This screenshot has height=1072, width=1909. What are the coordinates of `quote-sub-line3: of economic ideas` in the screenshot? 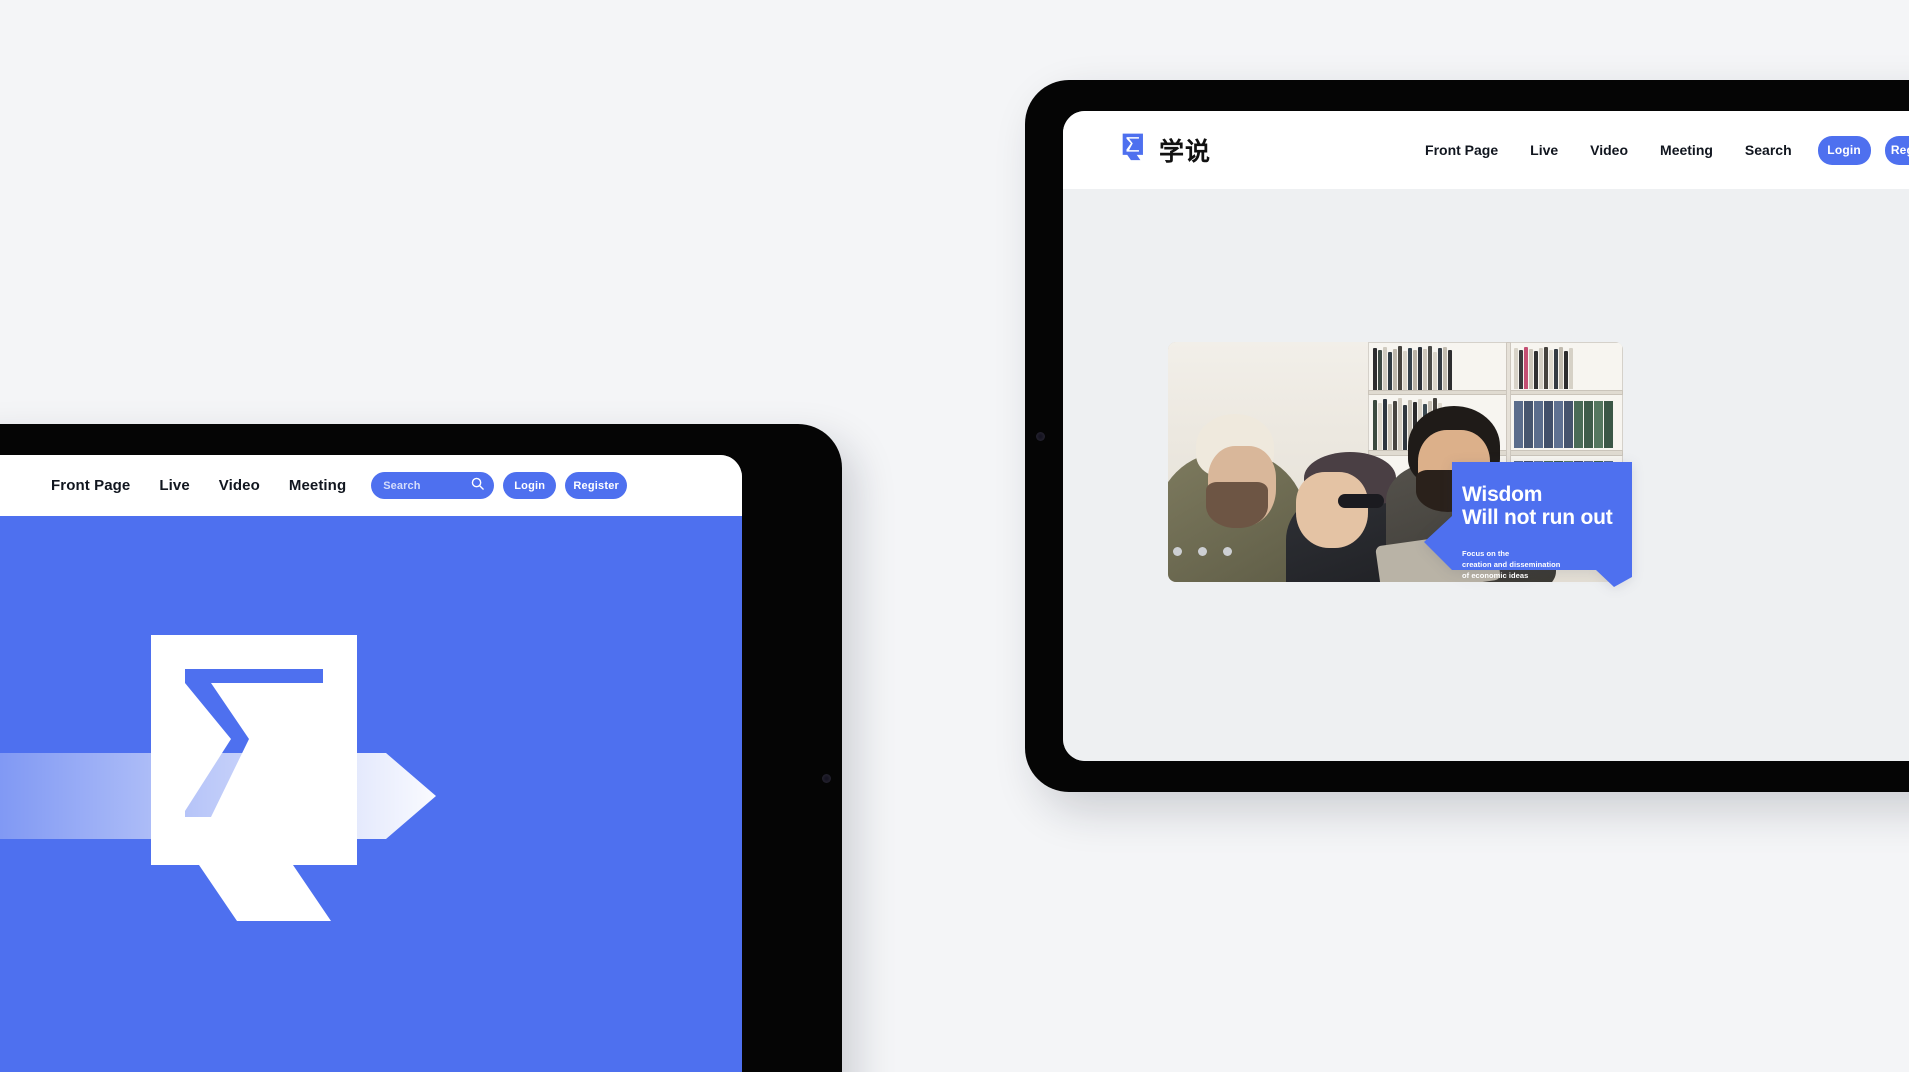 It's located at (1495, 576).